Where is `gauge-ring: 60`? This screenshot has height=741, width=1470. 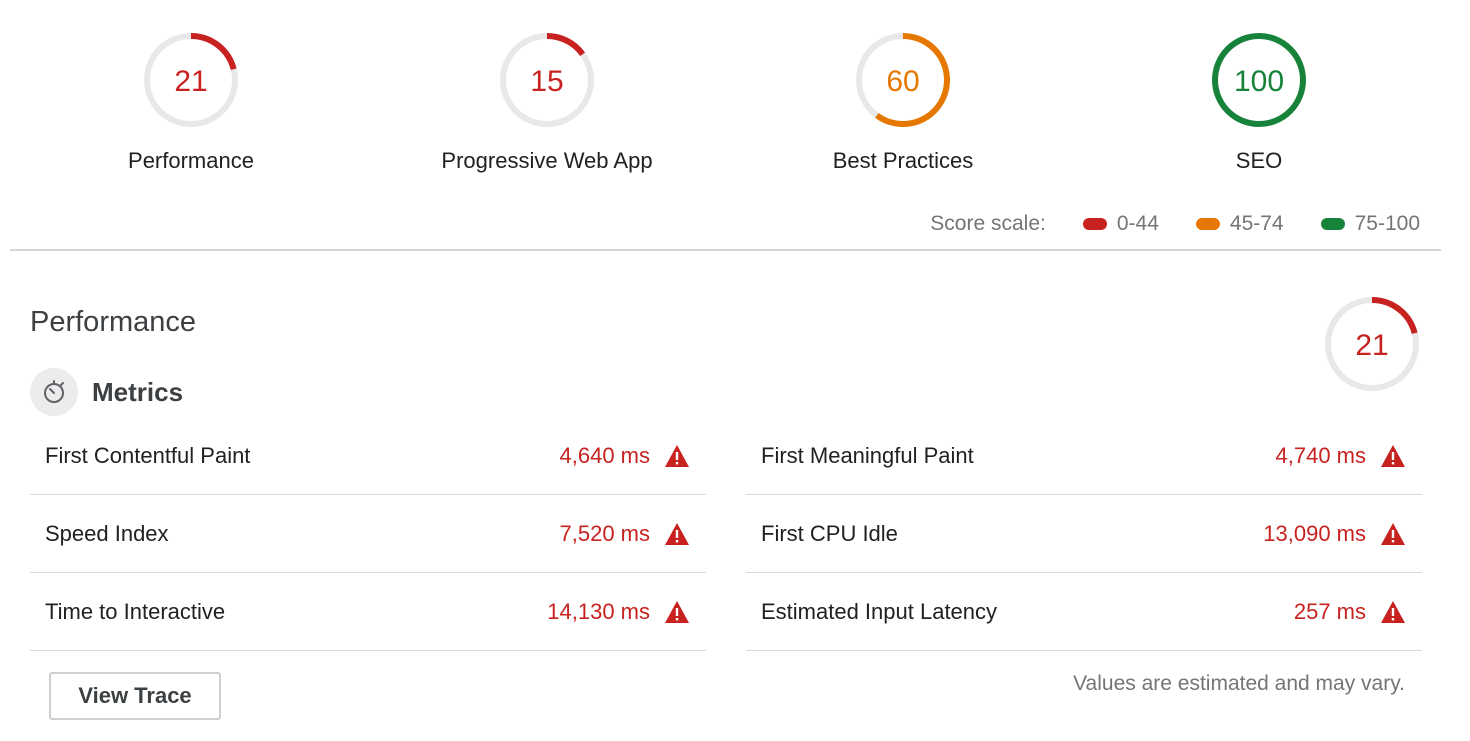
gauge-ring: 60 is located at coordinates (903, 80).